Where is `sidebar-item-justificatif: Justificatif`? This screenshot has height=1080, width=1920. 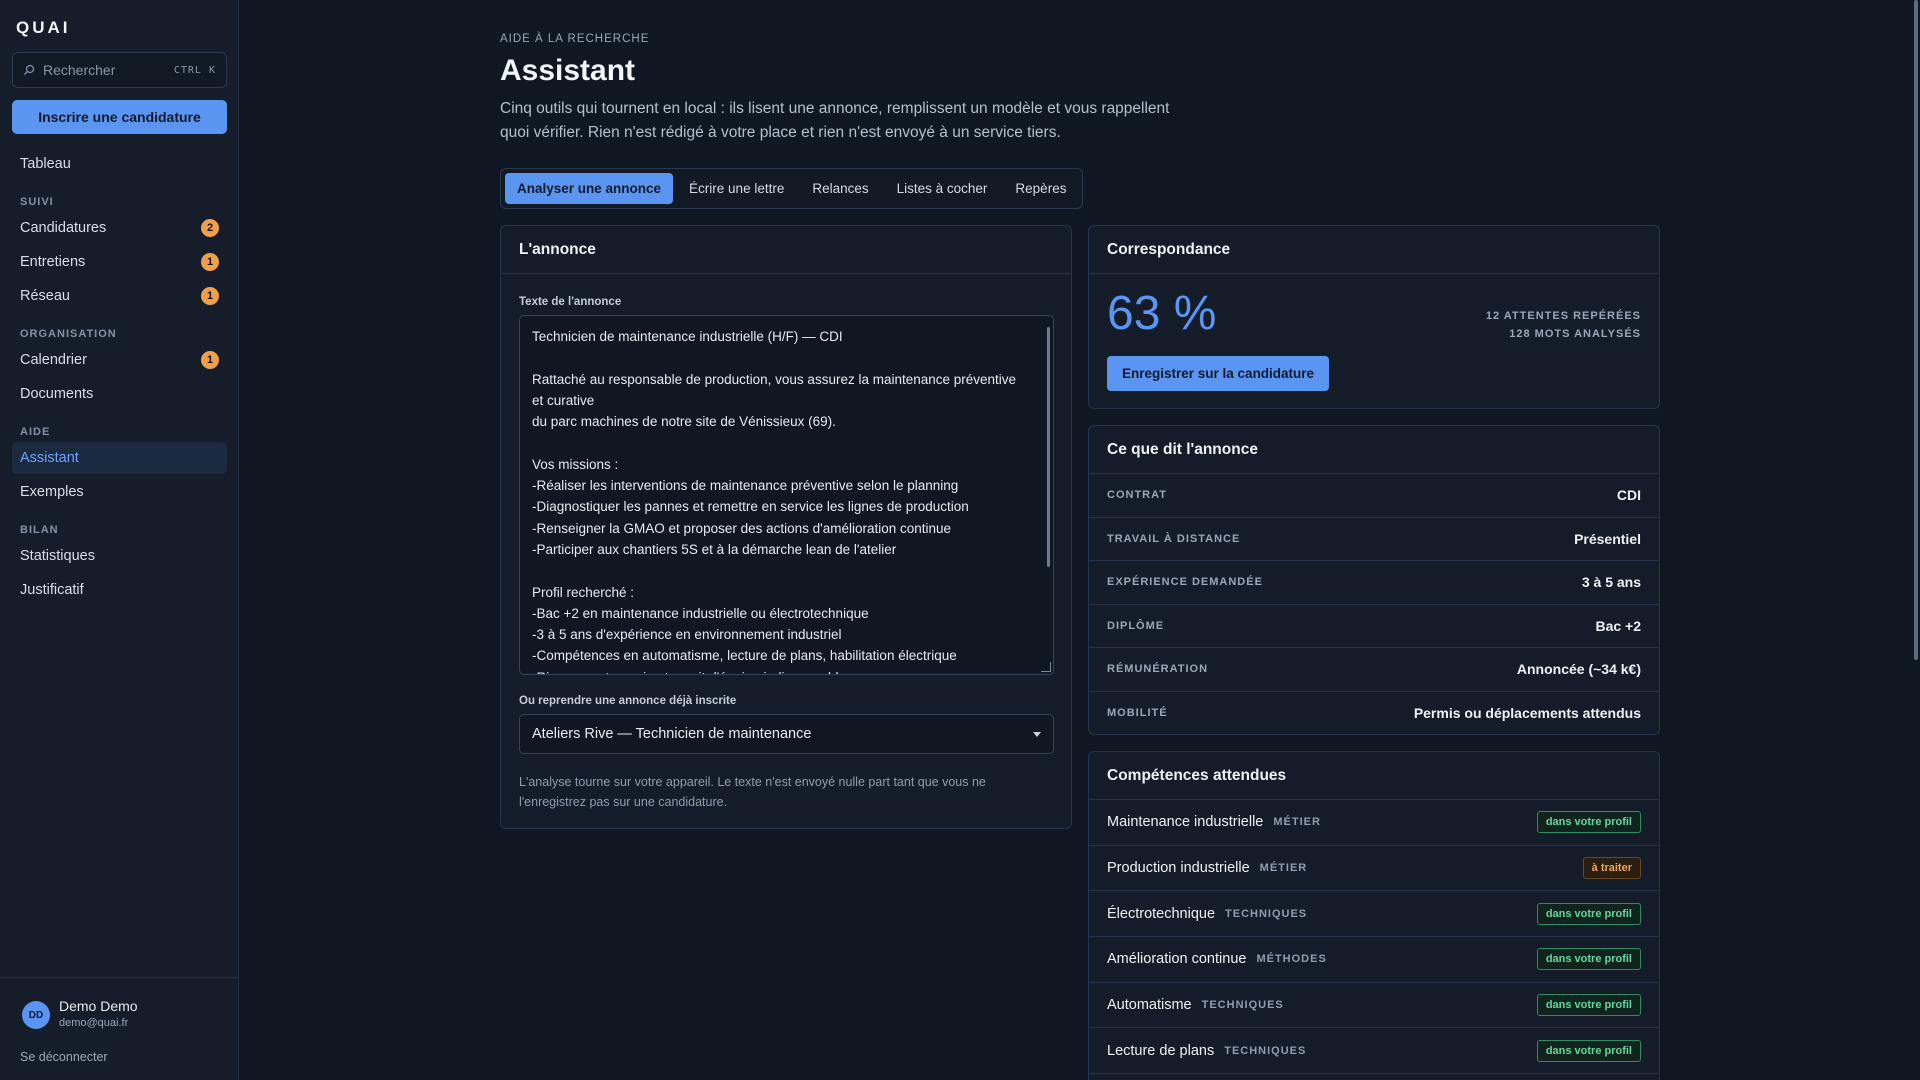 sidebar-item-justificatif: Justificatif is located at coordinates (119, 590).